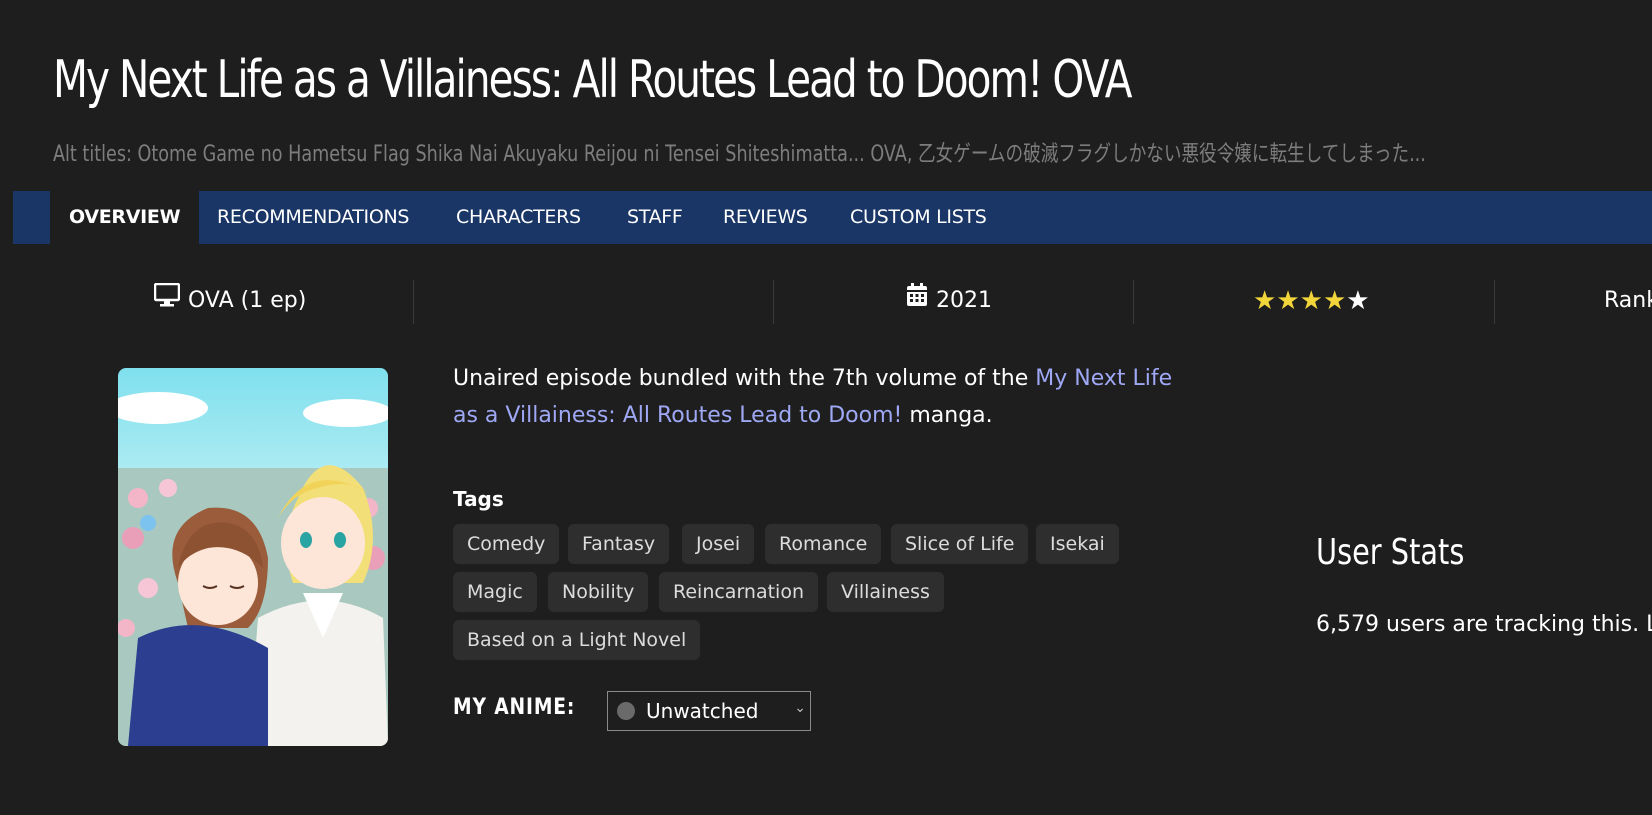 This screenshot has width=1652, height=815. Describe the element at coordinates (739, 592) in the screenshot. I see `tag-reincarnation: Reincarnation` at that location.